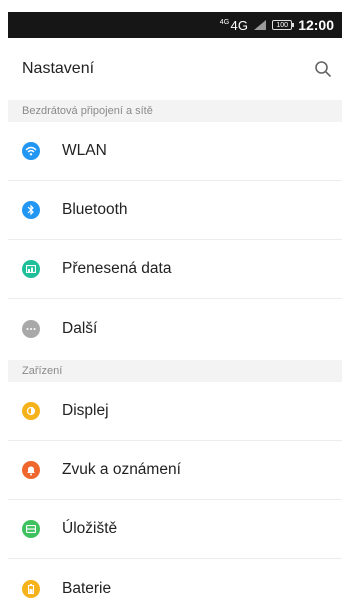  What do you see at coordinates (31, 328) in the screenshot?
I see `more-icon` at bounding box center [31, 328].